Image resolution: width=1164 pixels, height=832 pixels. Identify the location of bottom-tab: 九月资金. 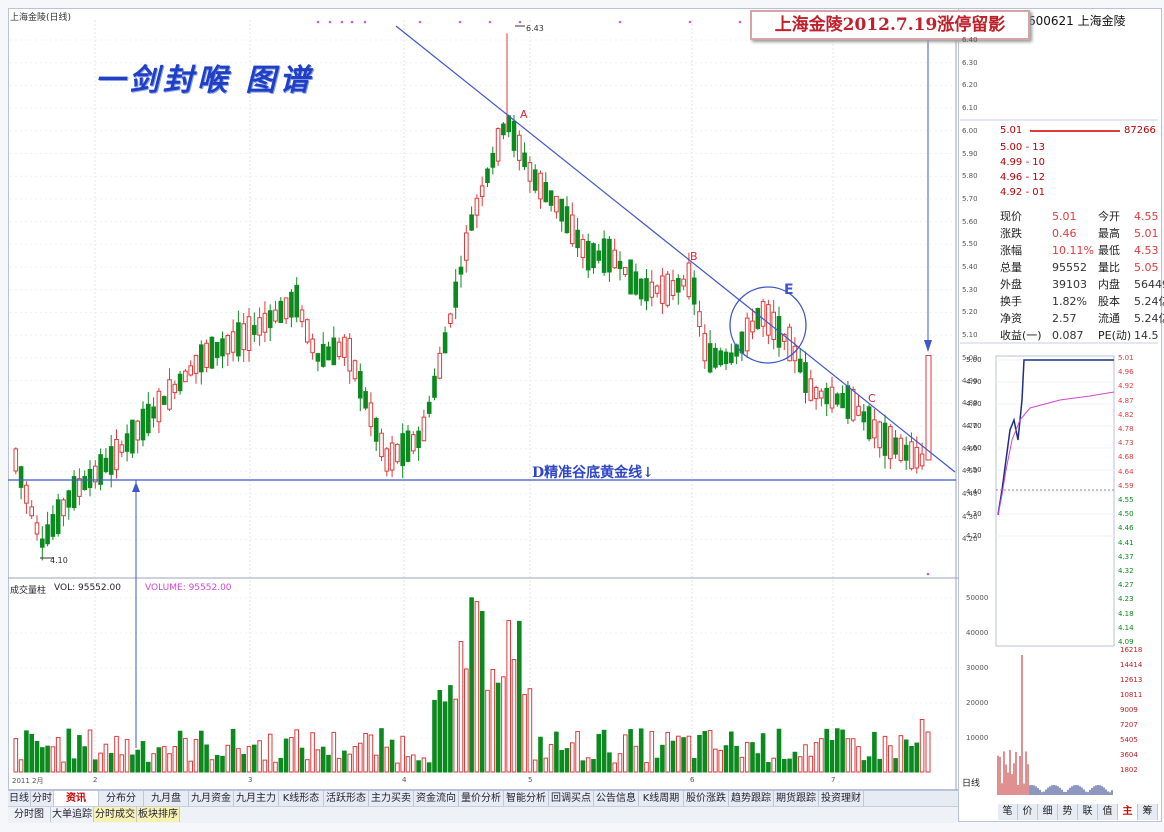
(211, 798).